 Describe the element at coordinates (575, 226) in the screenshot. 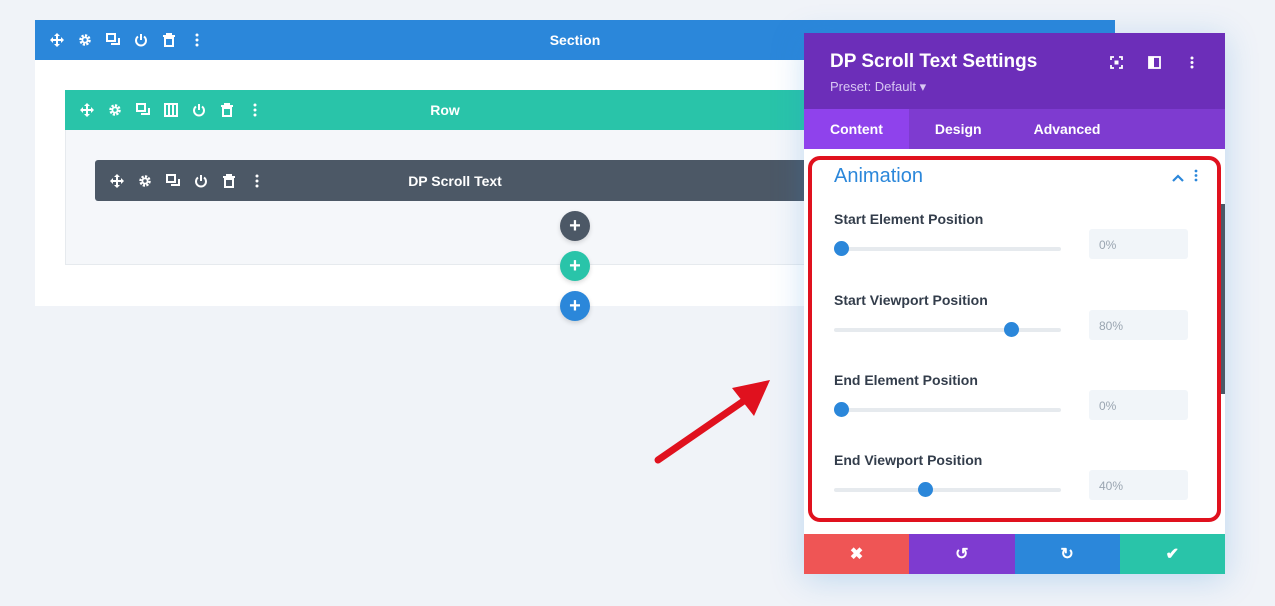

I see `add-module-button: +` at that location.